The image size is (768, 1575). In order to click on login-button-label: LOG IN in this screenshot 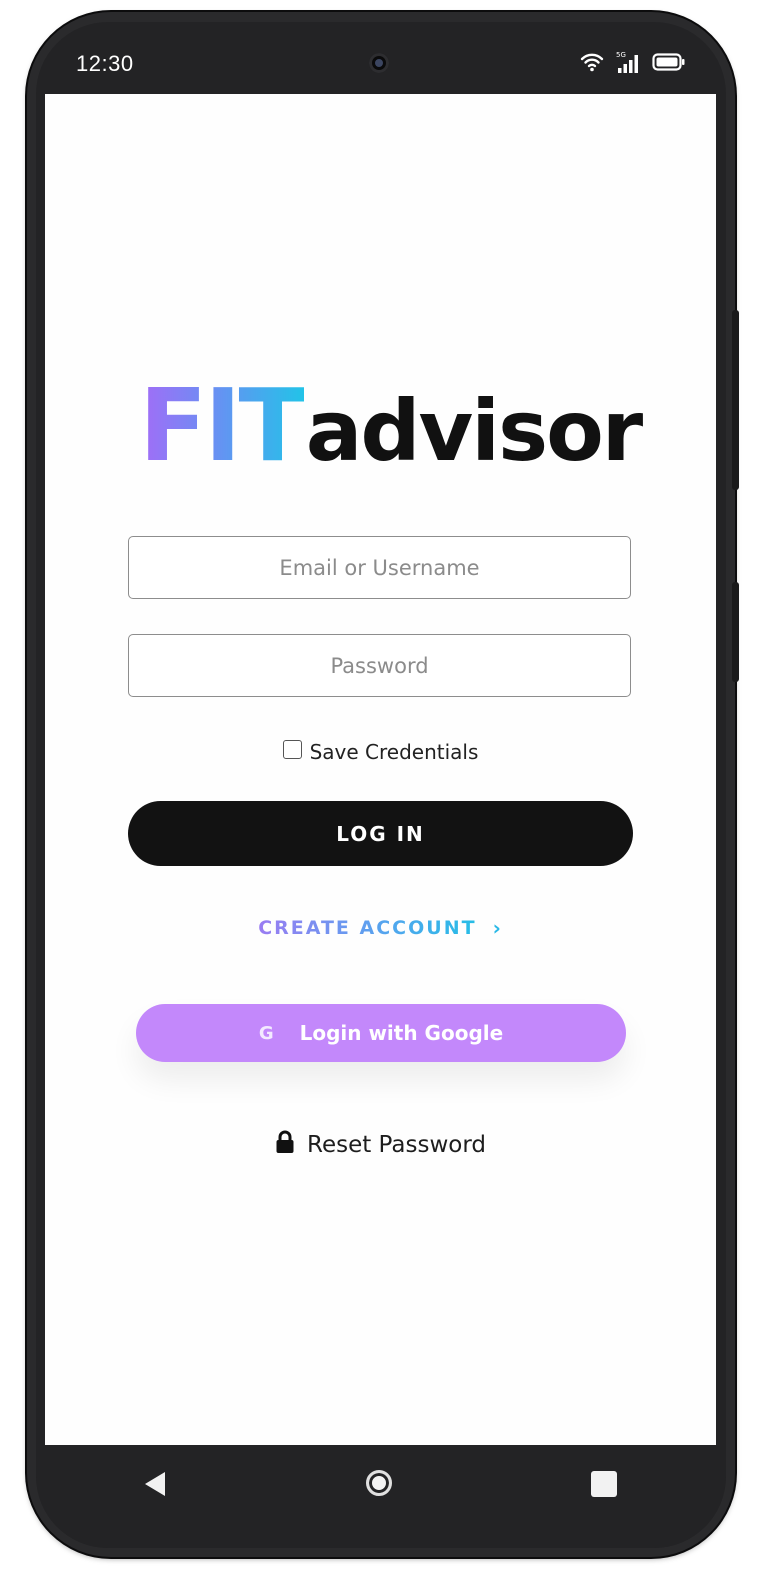, I will do `click(380, 833)`.